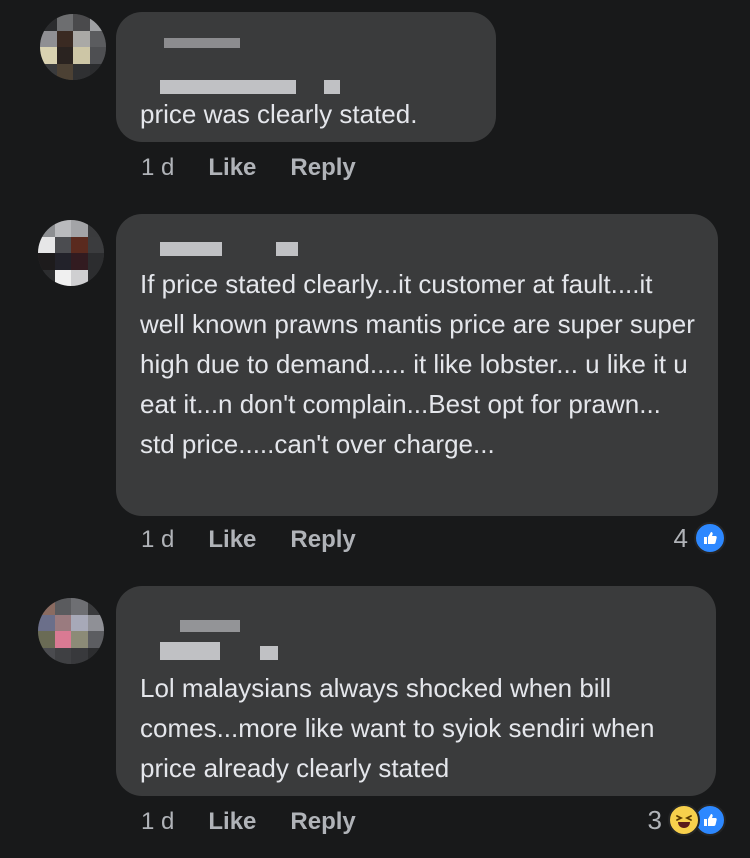  Describe the element at coordinates (680, 537) in the screenshot. I see `reaction-count: 4` at that location.